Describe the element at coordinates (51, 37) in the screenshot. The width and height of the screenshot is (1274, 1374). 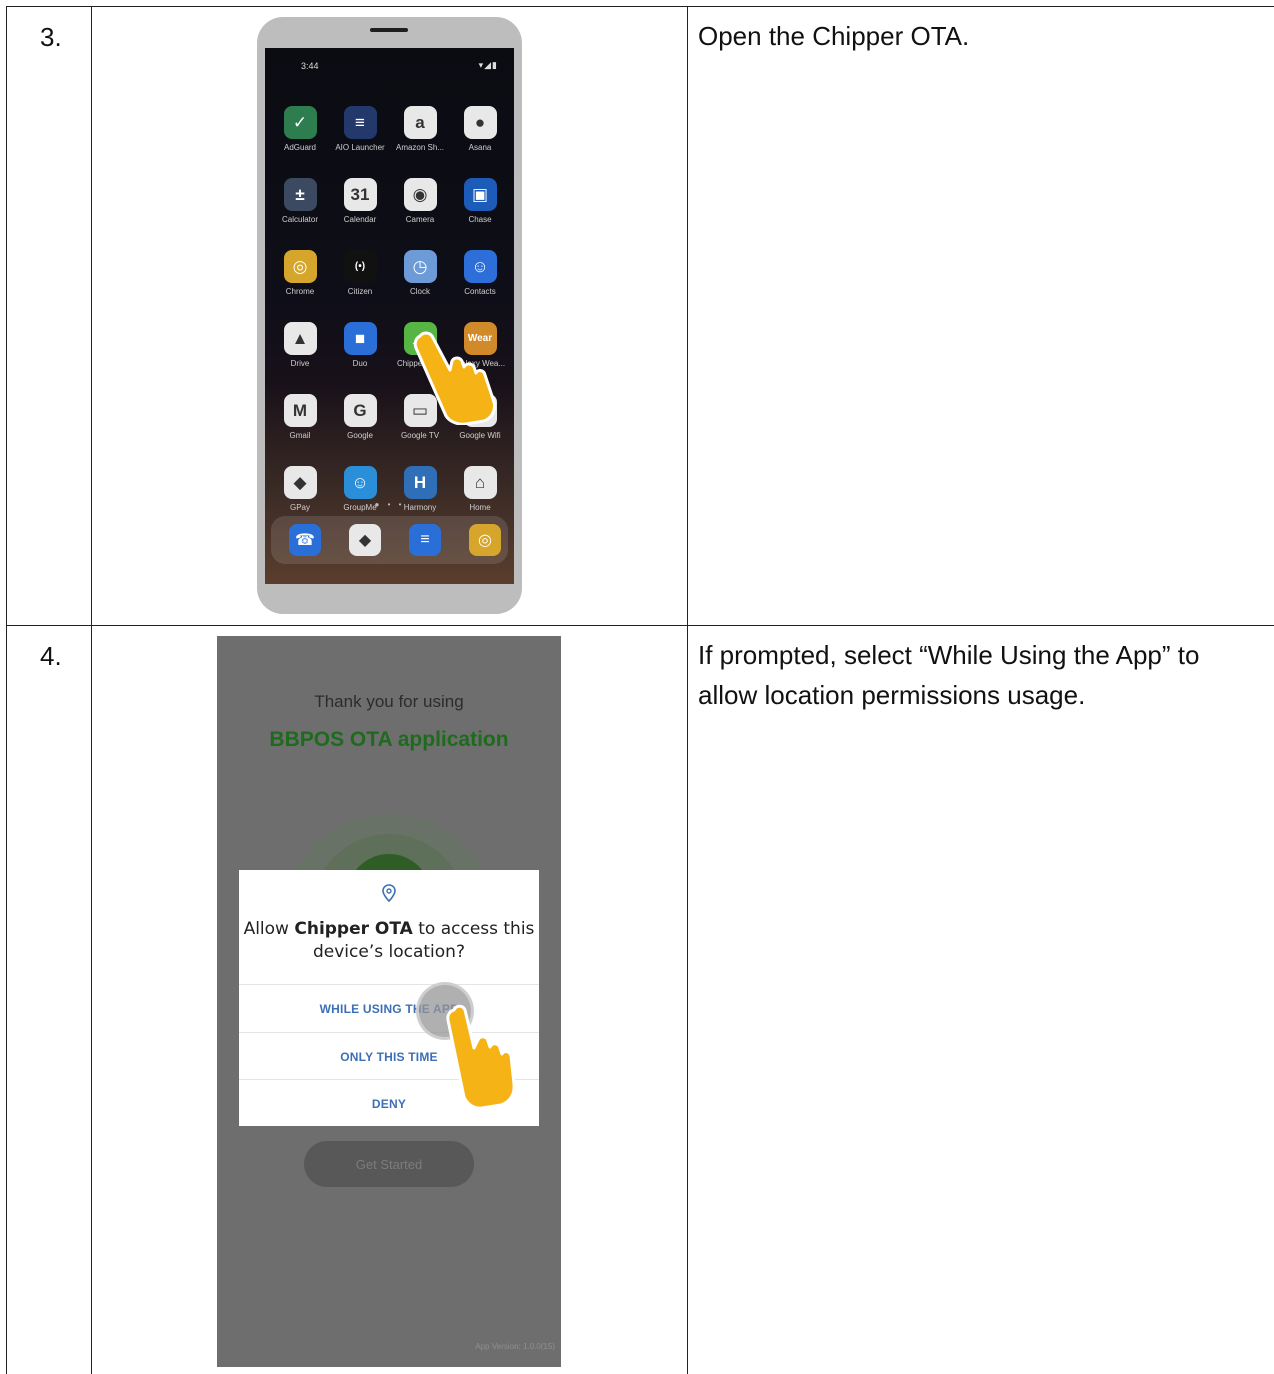
I see `step-number: 3.` at that location.